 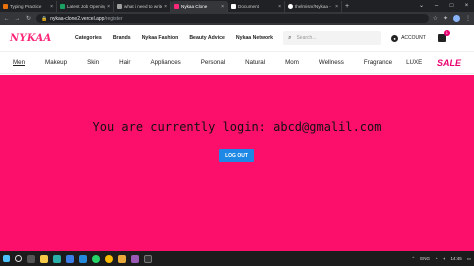 I want to click on account-button: ● ACCOUNT, so click(x=408, y=38).